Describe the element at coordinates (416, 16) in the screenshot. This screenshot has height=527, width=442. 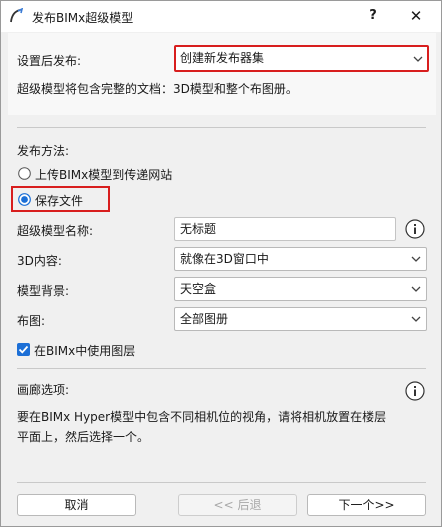
I see `close-icon: ✕` at that location.